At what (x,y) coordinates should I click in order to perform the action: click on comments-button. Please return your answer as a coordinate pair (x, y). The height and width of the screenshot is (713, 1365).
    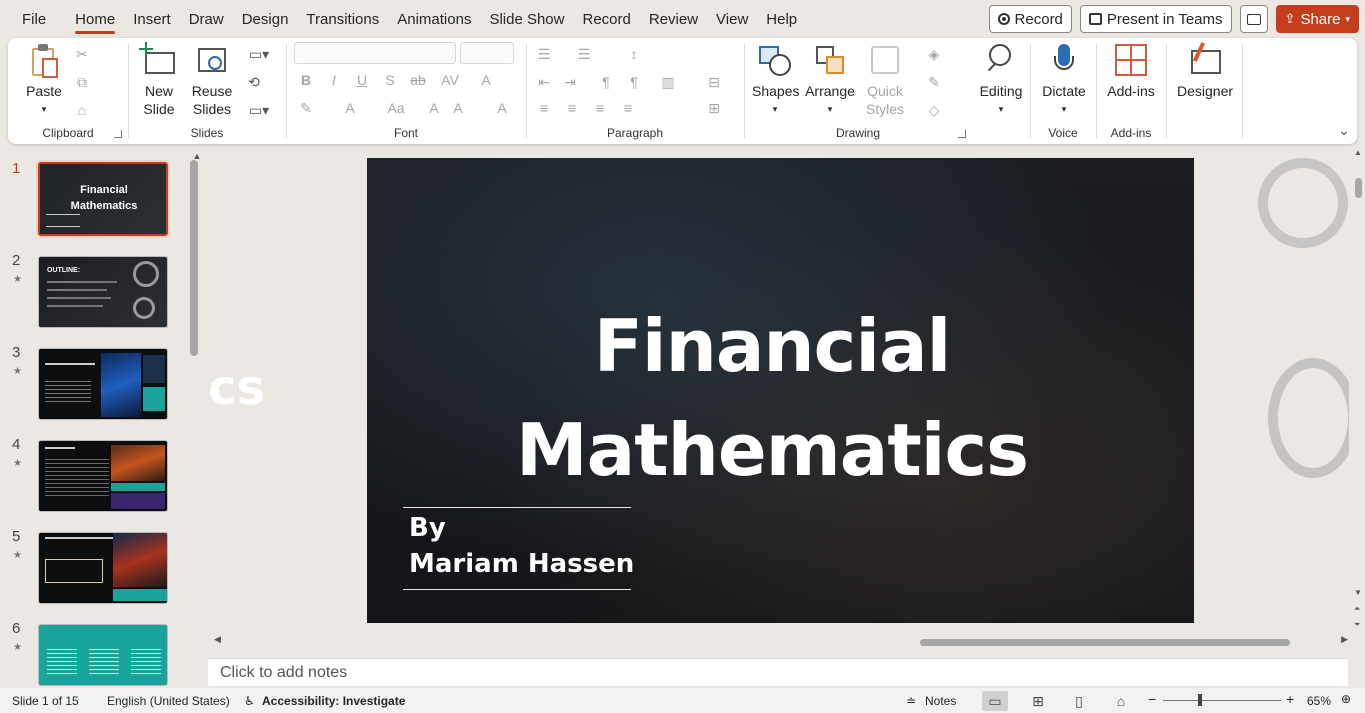
    Looking at the image, I should click on (1253, 19).